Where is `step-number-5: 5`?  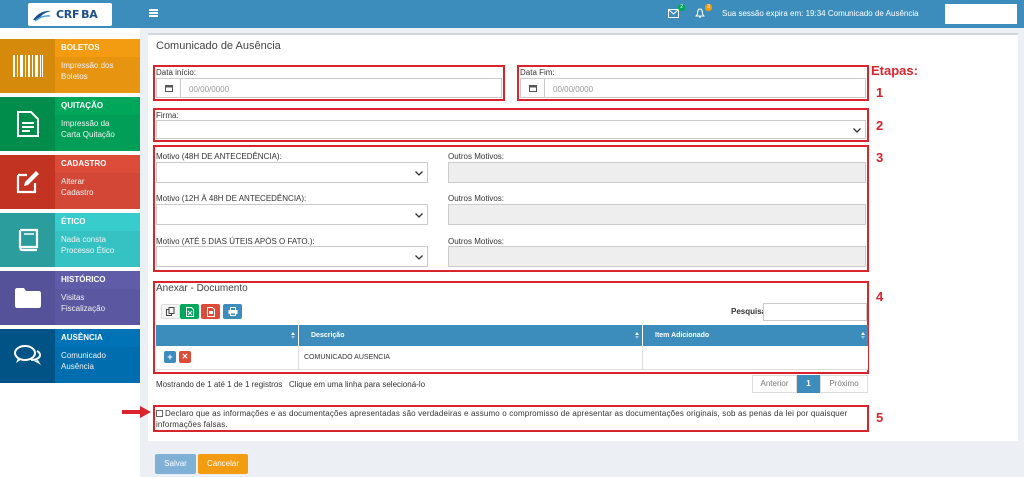
step-number-5: 5 is located at coordinates (880, 417).